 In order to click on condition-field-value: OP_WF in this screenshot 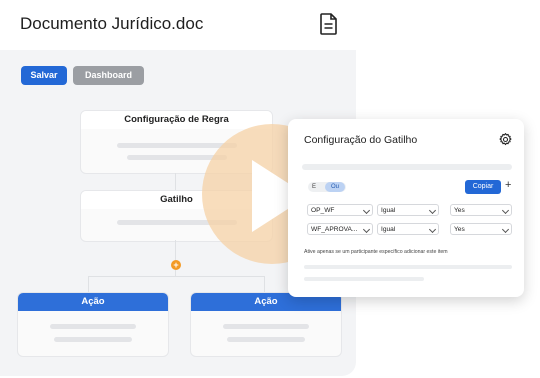, I will do `click(323, 210)`.